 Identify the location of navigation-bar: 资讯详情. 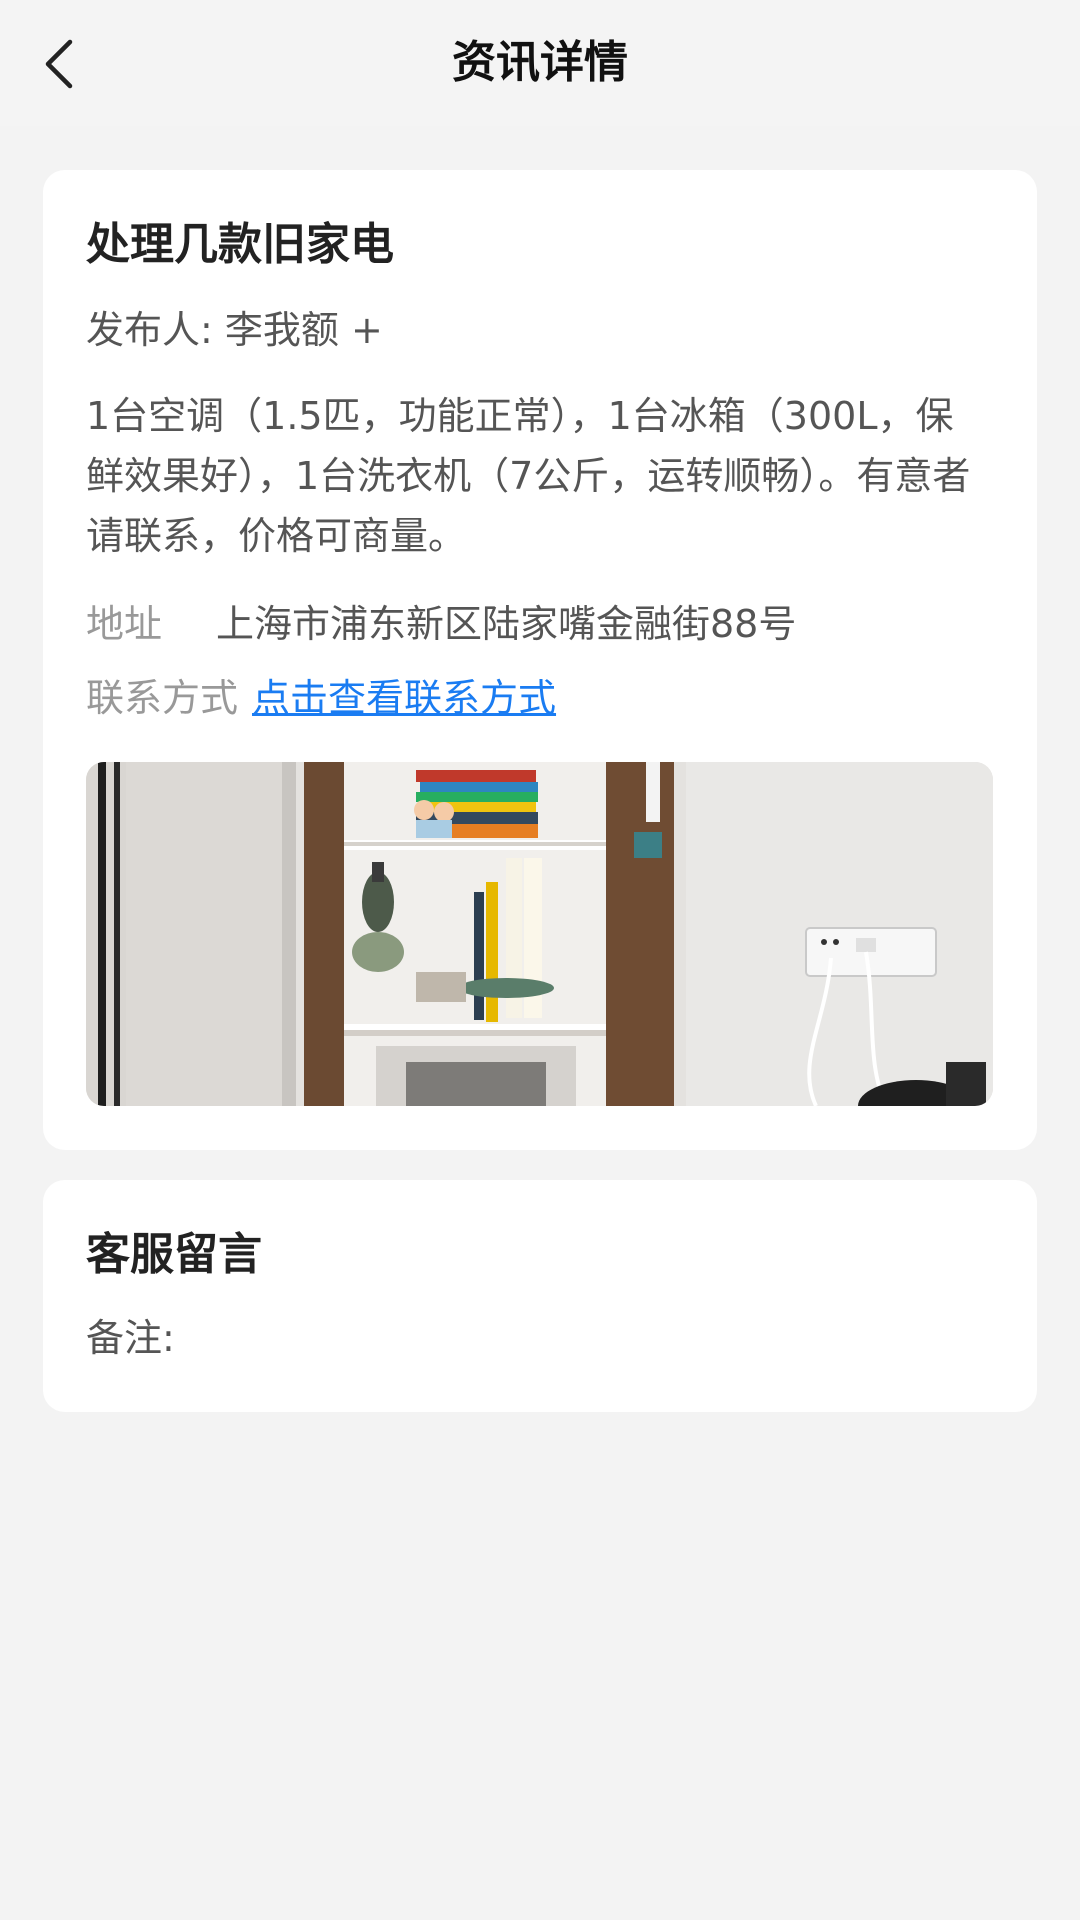
(540, 63).